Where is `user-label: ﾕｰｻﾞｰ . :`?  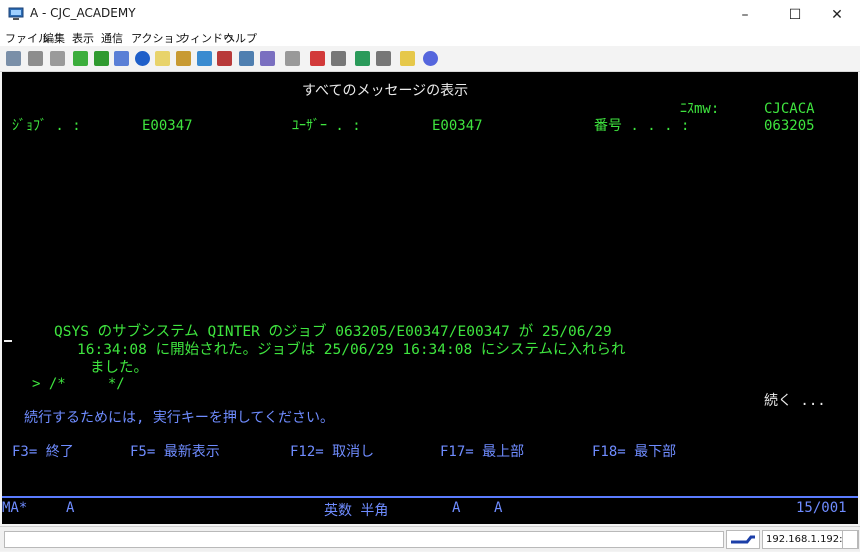 user-label: ﾕｰｻﾞｰ . : is located at coordinates (326, 126).